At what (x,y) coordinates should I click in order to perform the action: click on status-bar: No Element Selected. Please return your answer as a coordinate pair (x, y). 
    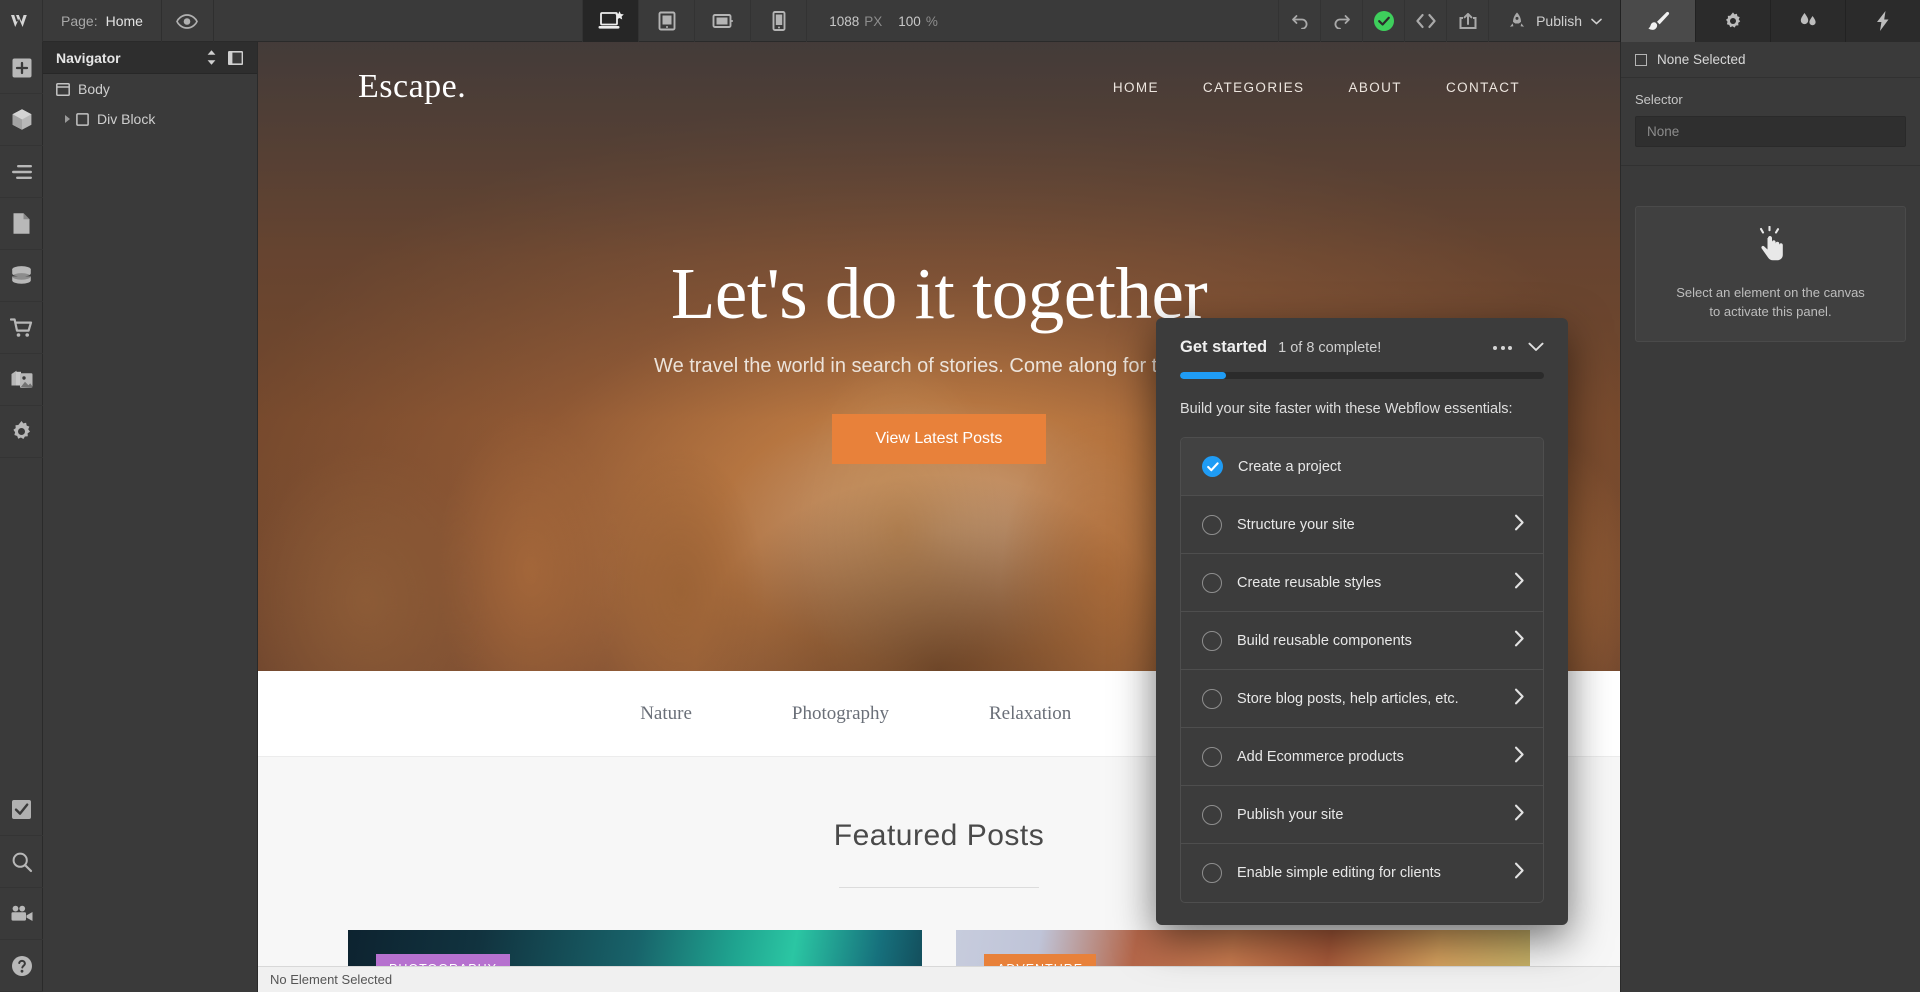
    Looking at the image, I should click on (939, 979).